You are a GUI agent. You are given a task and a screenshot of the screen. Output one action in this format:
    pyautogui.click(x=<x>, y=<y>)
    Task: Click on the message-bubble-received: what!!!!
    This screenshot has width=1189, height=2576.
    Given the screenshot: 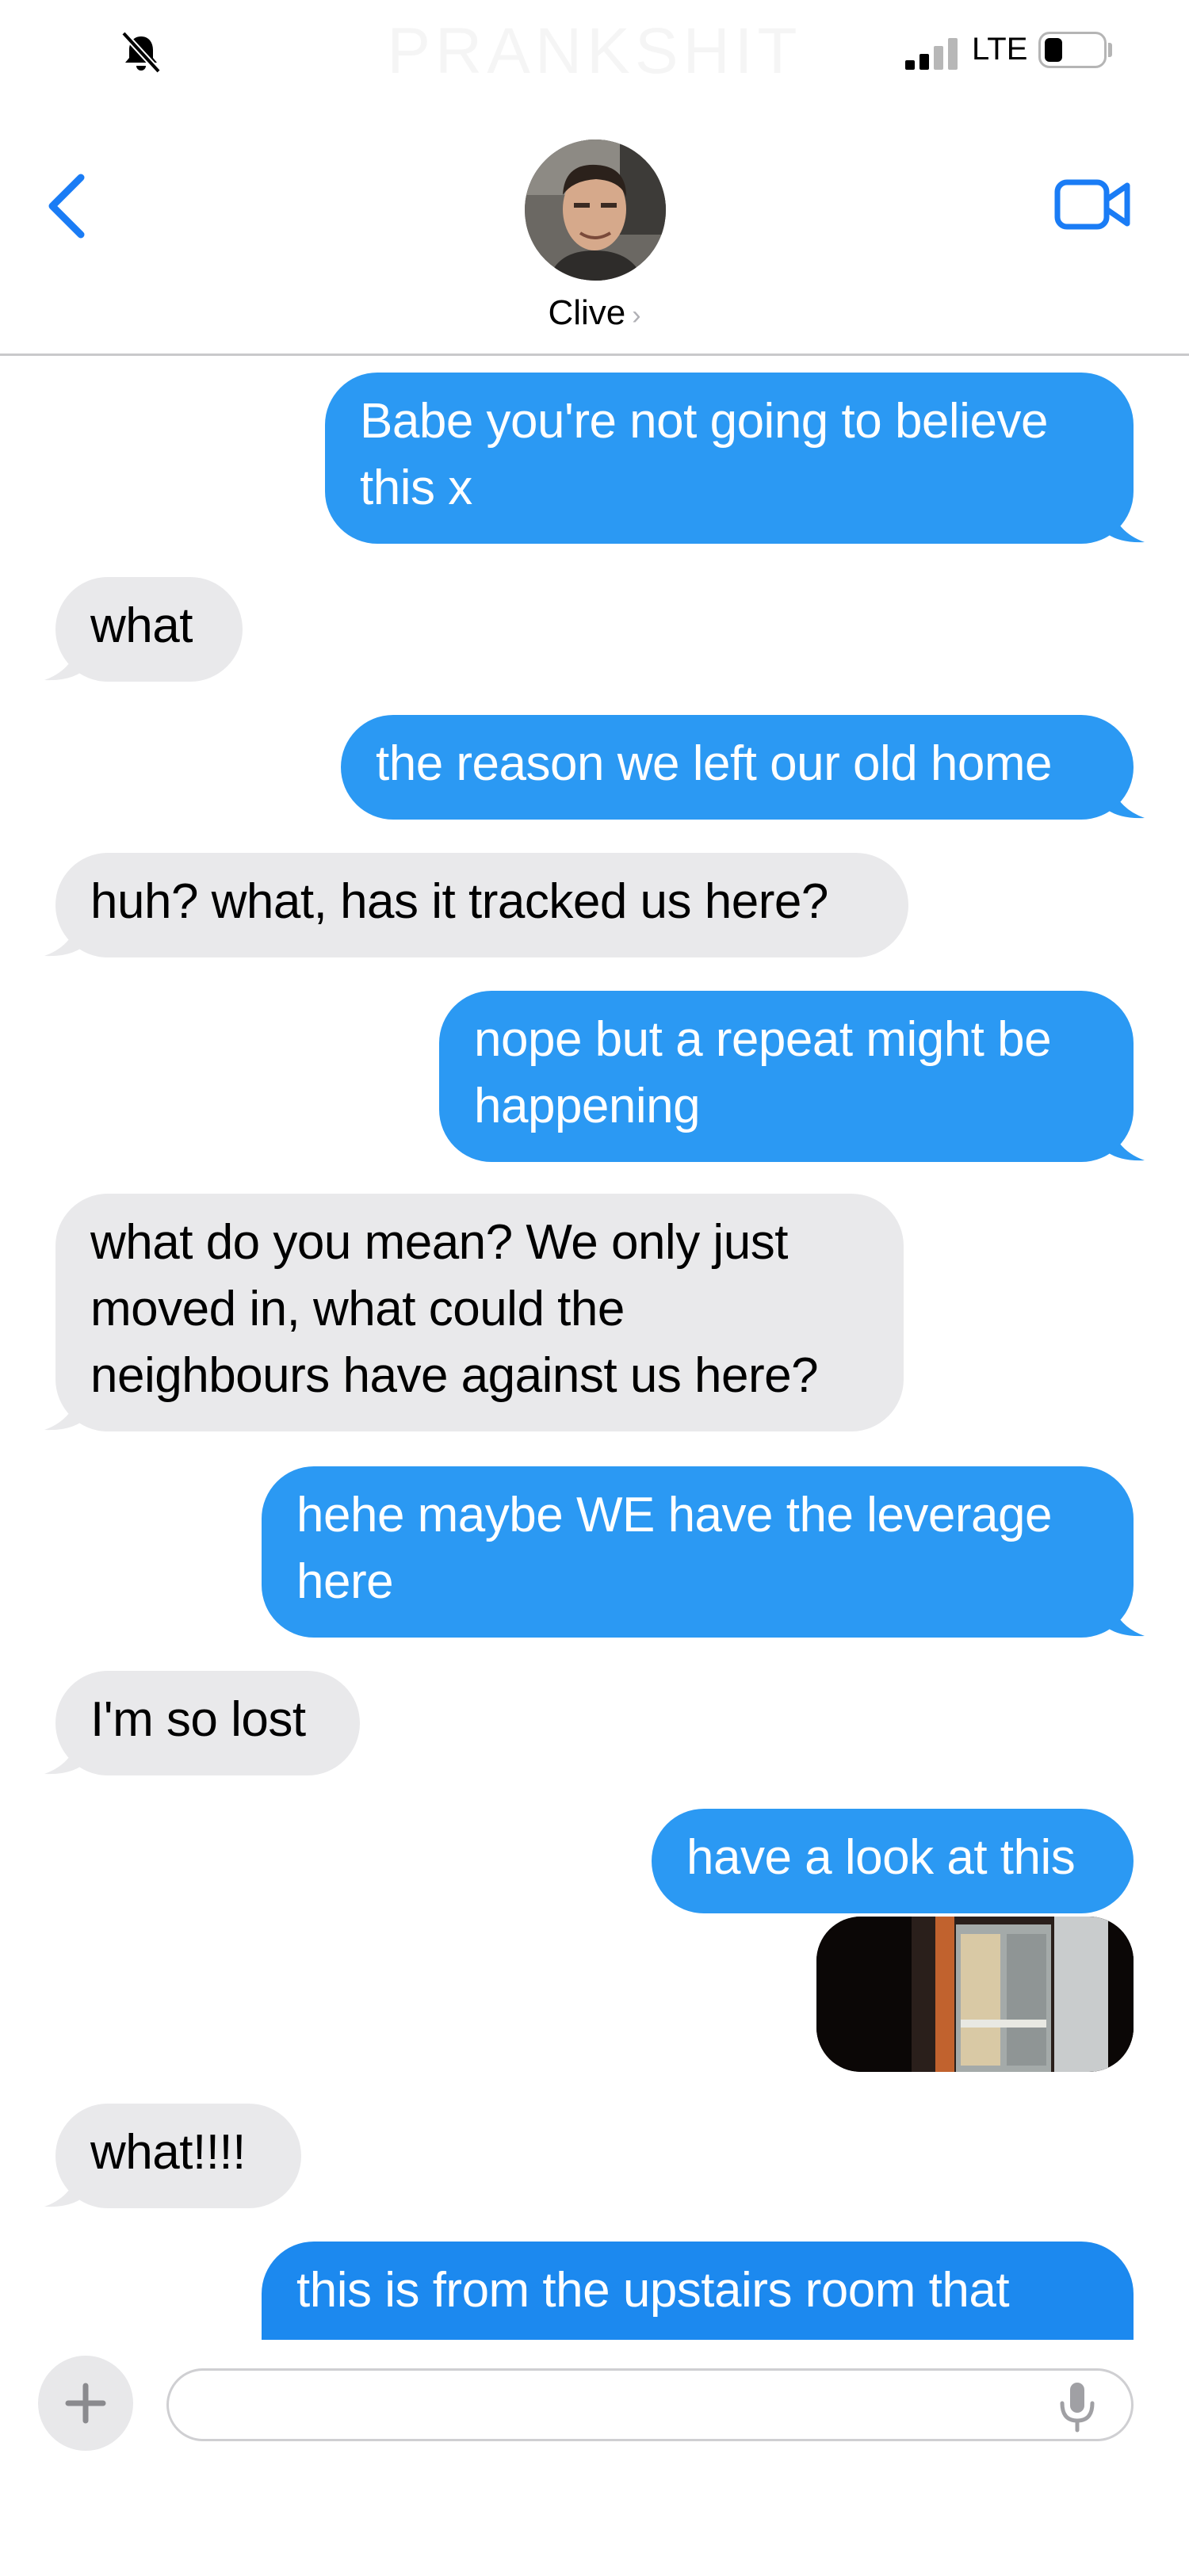 What is the action you would take?
    pyautogui.click(x=178, y=2156)
    